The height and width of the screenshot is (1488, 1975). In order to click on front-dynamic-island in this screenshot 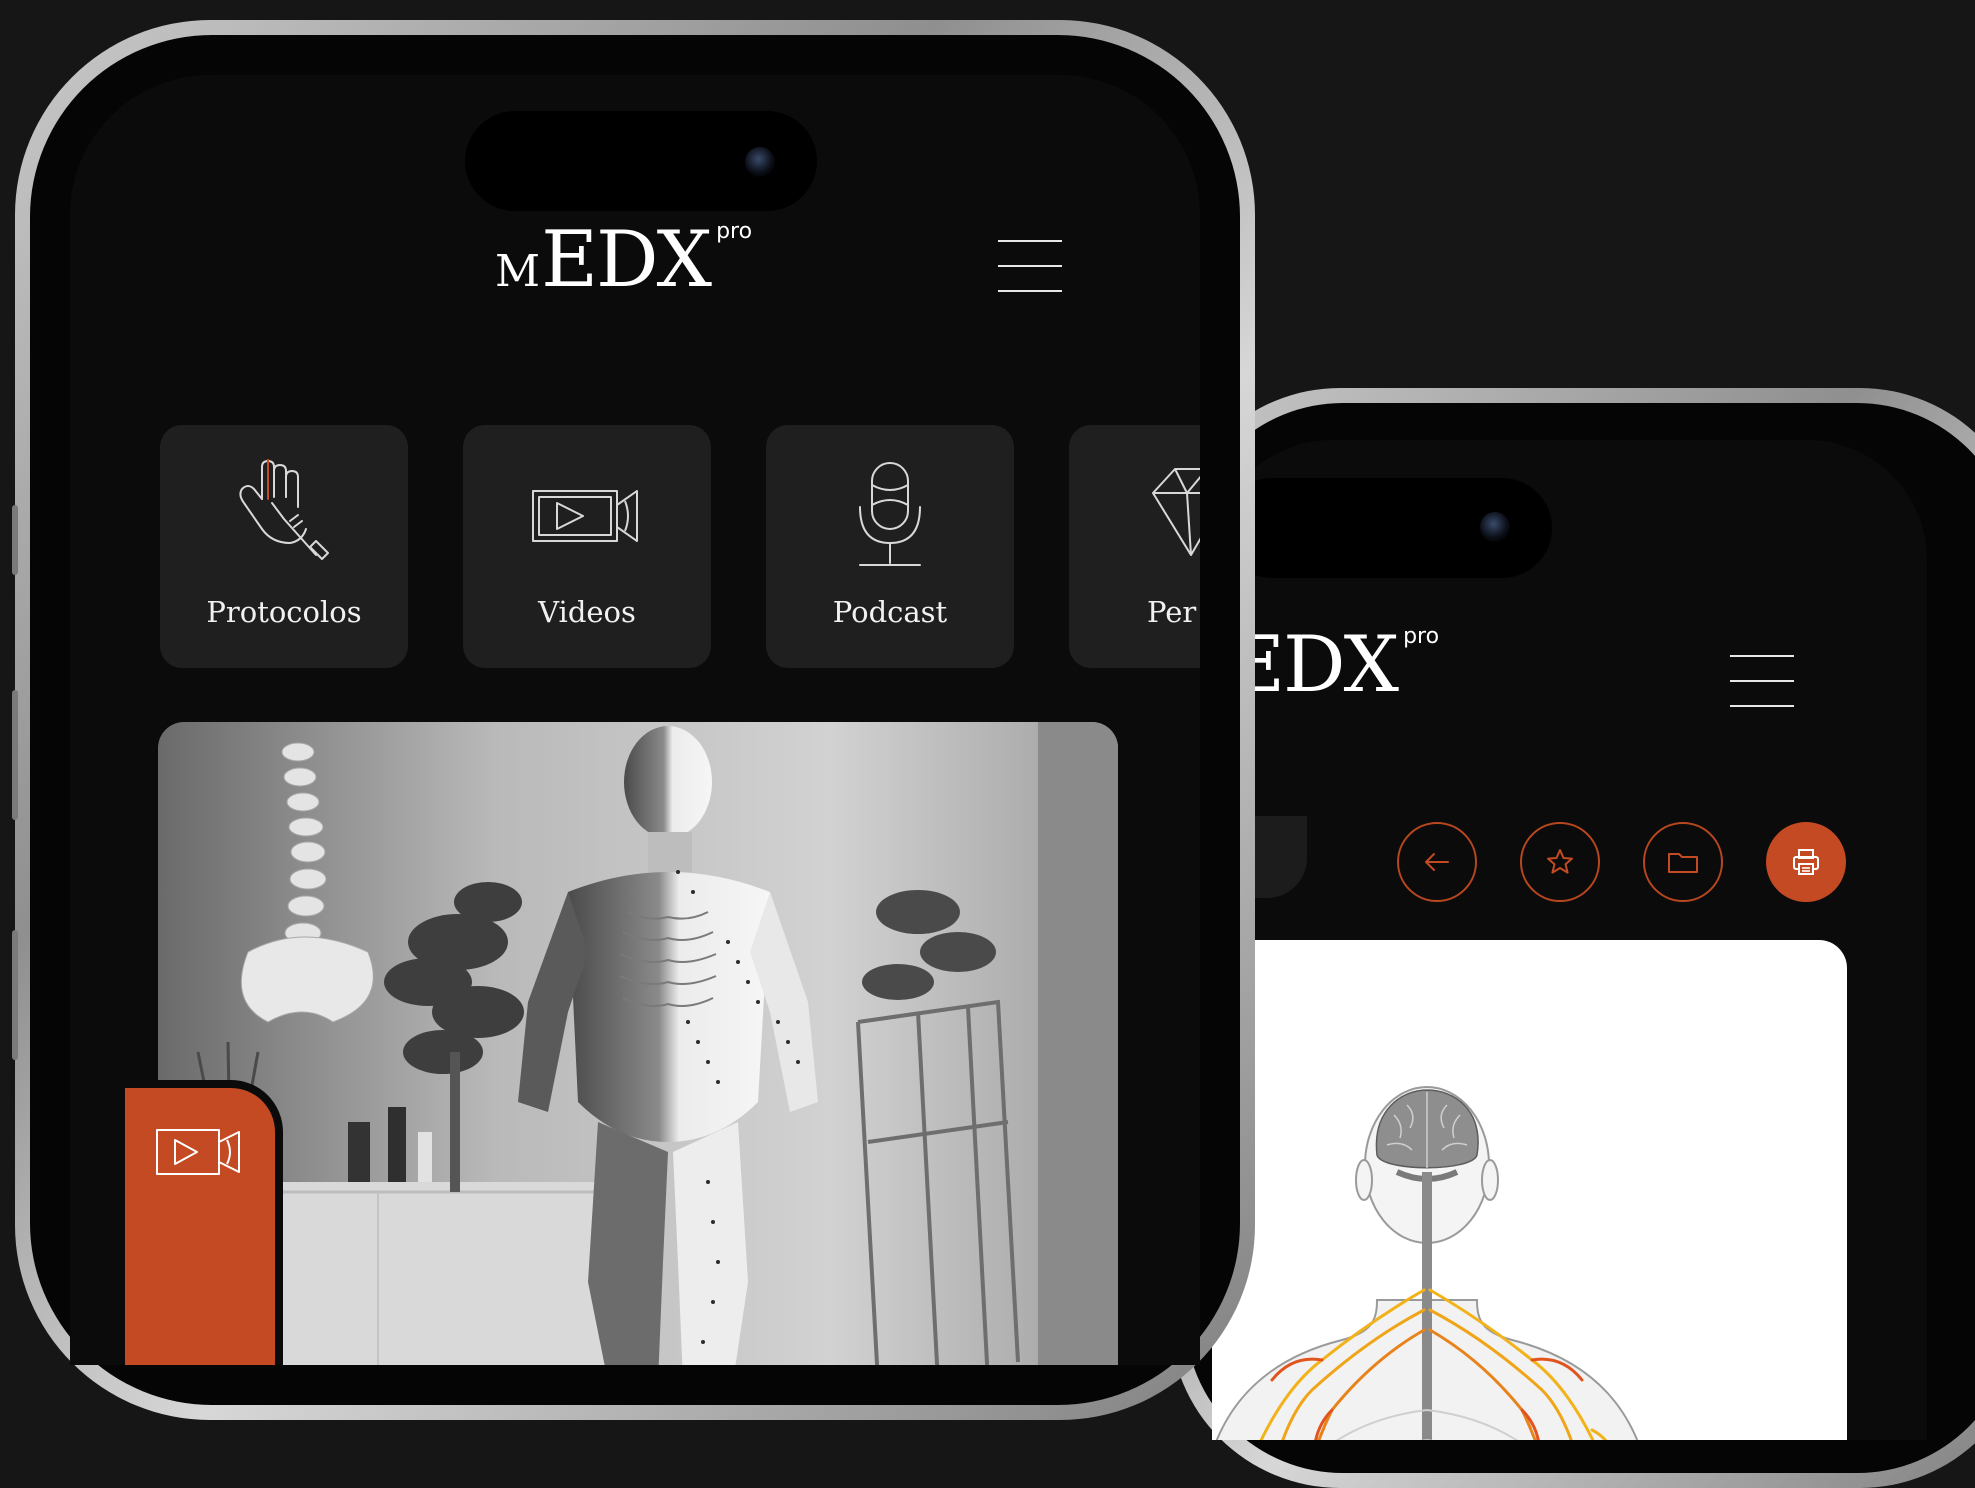, I will do `click(641, 161)`.